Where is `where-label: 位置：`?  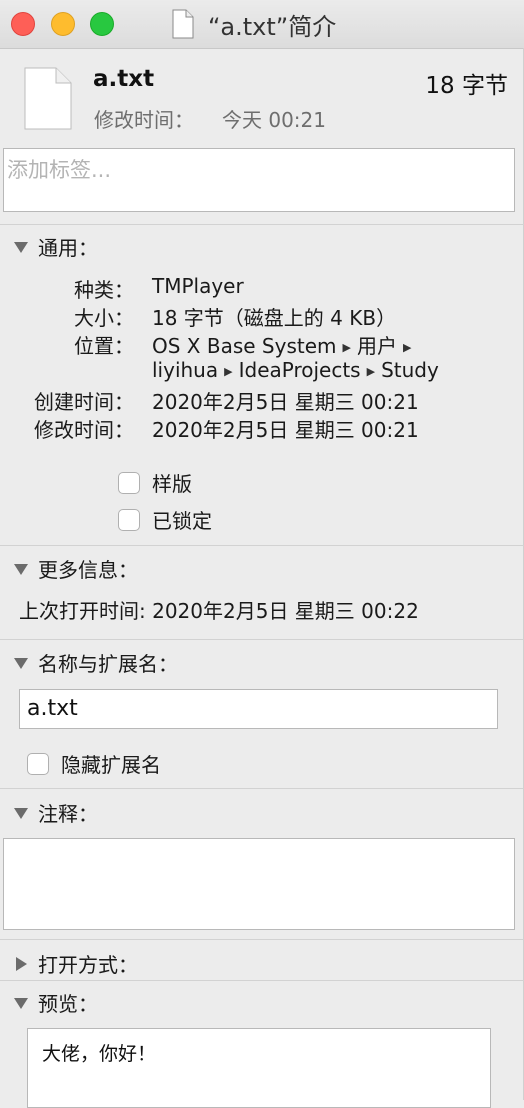
where-label: 位置： is located at coordinates (104, 346).